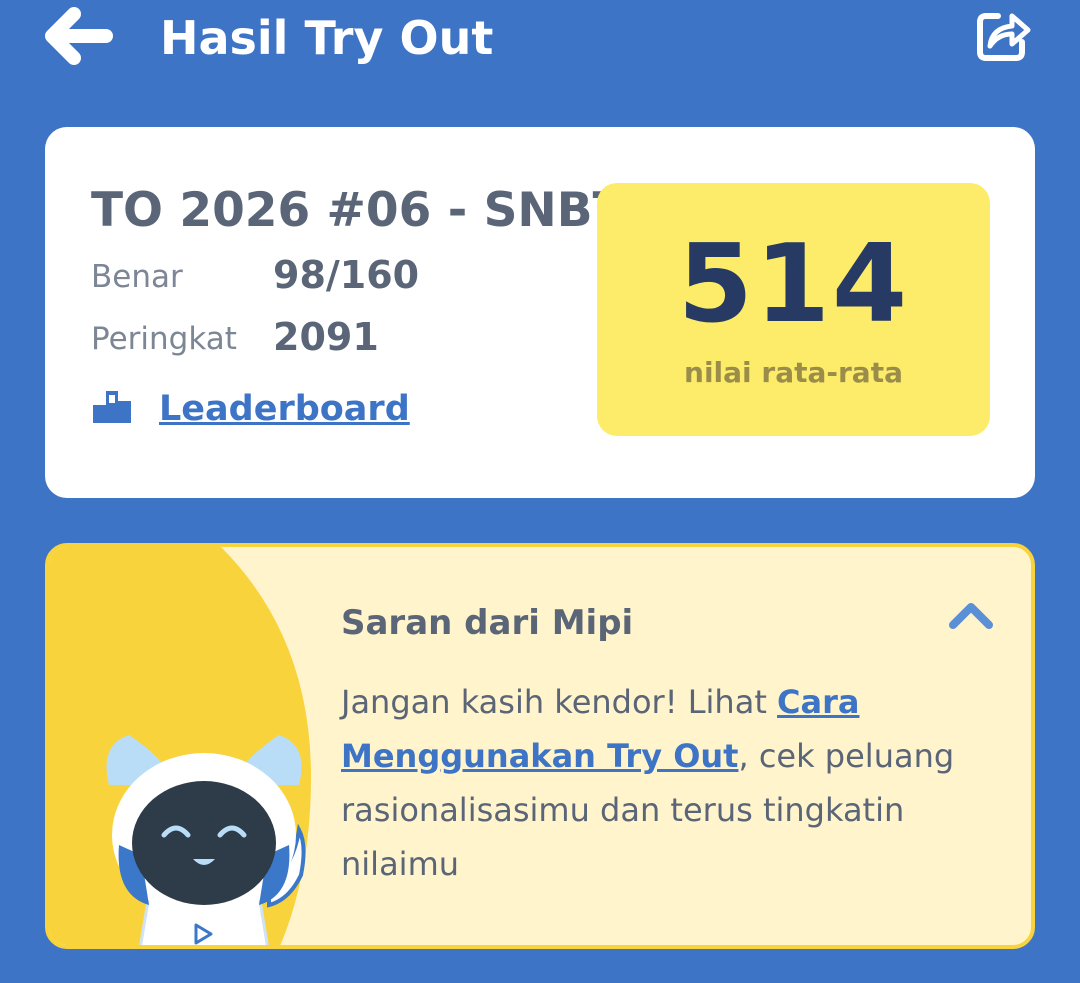  What do you see at coordinates (112, 407) in the screenshot?
I see `podium-icon` at bounding box center [112, 407].